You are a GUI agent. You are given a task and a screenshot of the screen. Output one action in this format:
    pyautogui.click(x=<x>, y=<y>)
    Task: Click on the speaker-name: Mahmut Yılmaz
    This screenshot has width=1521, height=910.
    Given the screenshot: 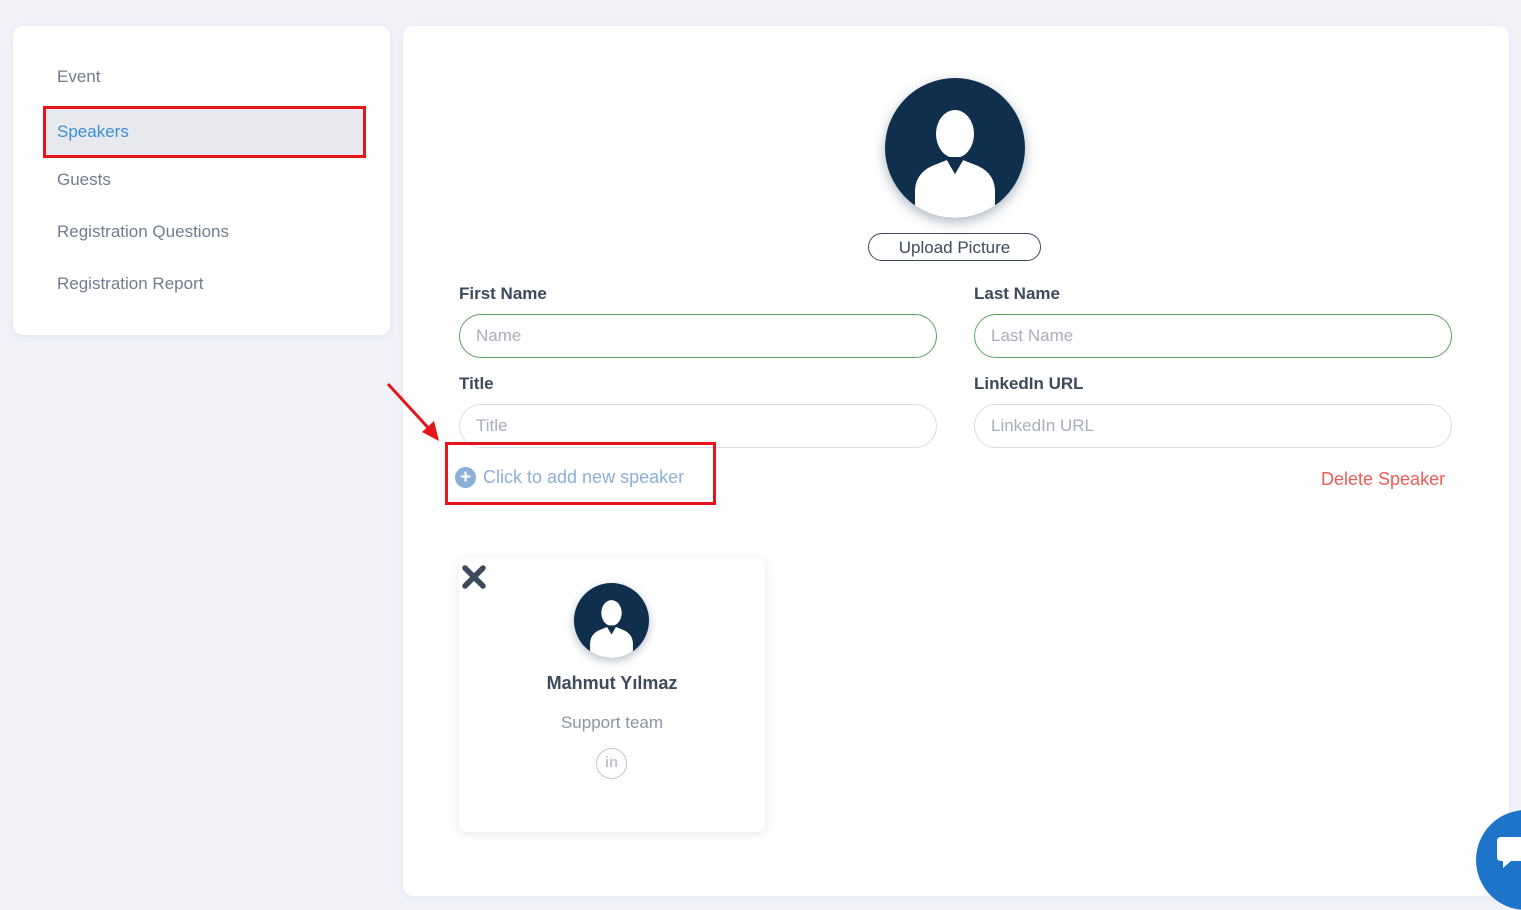 What is the action you would take?
    pyautogui.click(x=612, y=683)
    